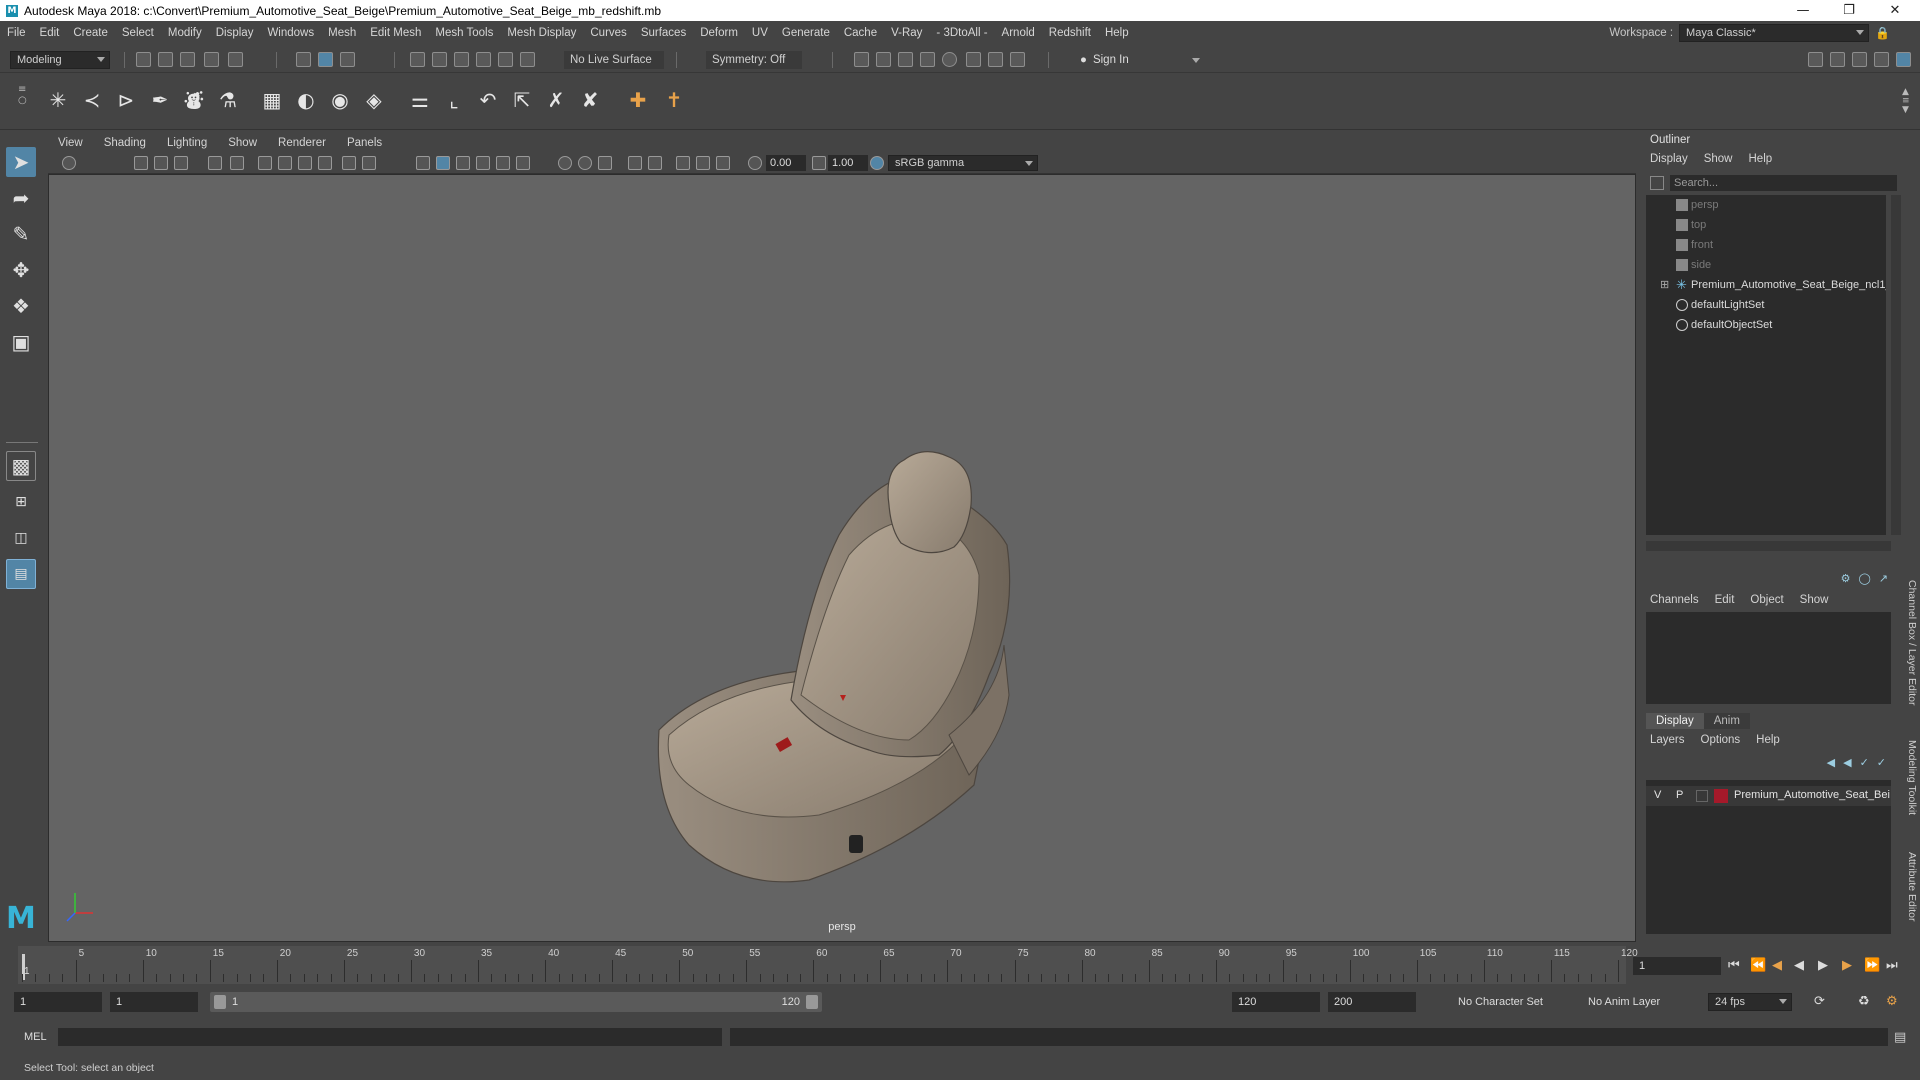 Image resolution: width=1920 pixels, height=1080 pixels. I want to click on channel-menu-edit: Edit, so click(1725, 600).